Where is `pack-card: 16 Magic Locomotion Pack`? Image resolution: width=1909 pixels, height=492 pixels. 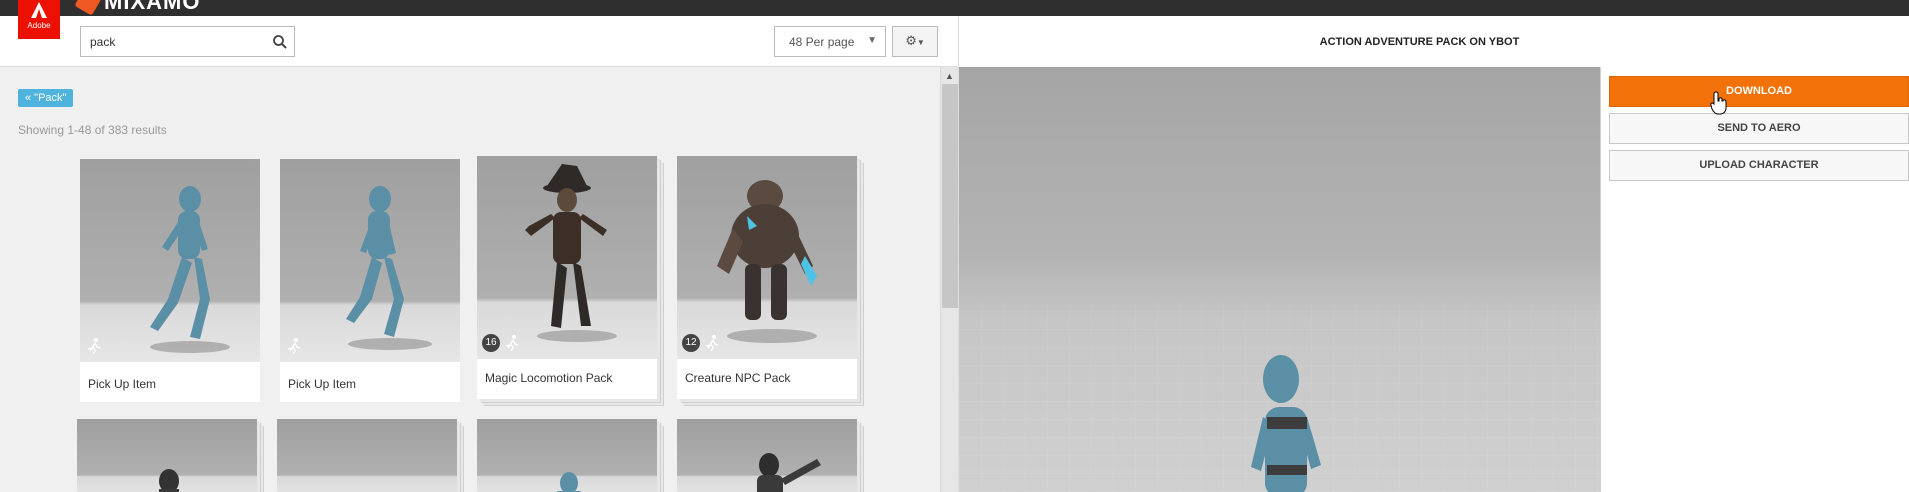
pack-card: 16 Magic Locomotion Pack is located at coordinates (567, 277).